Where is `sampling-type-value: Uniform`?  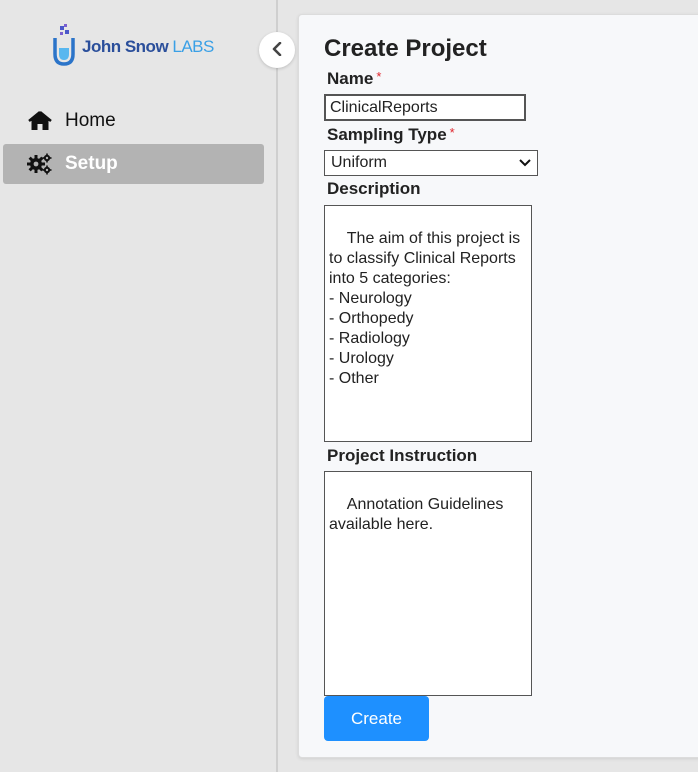 sampling-type-value: Uniform is located at coordinates (359, 162).